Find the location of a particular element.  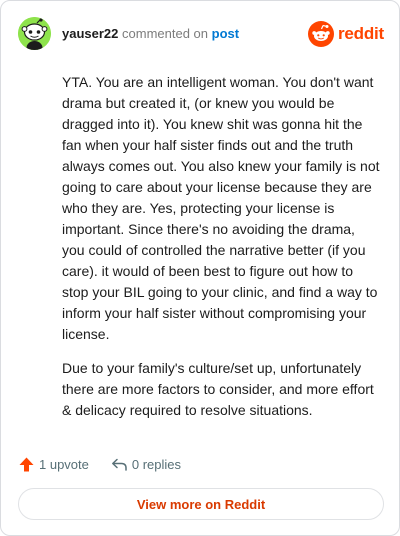

reply-count: 0 replies is located at coordinates (156, 464).